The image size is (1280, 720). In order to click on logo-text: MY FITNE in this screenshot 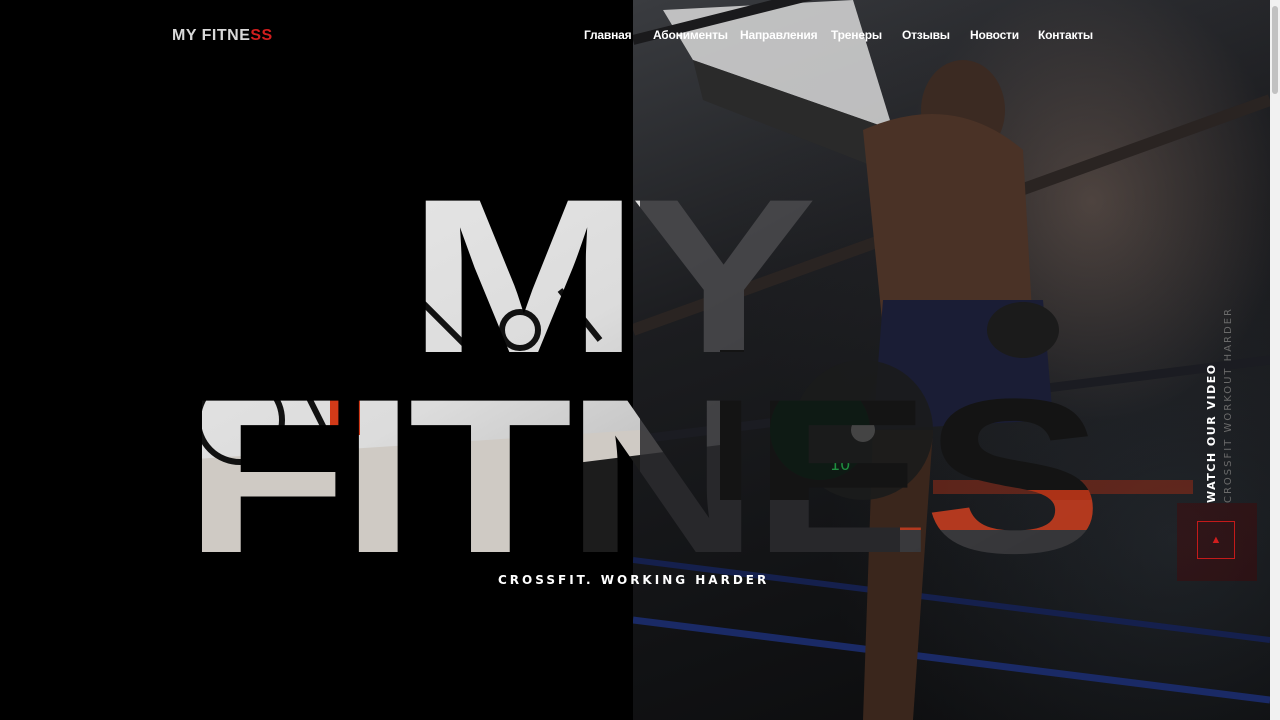, I will do `click(211, 35)`.